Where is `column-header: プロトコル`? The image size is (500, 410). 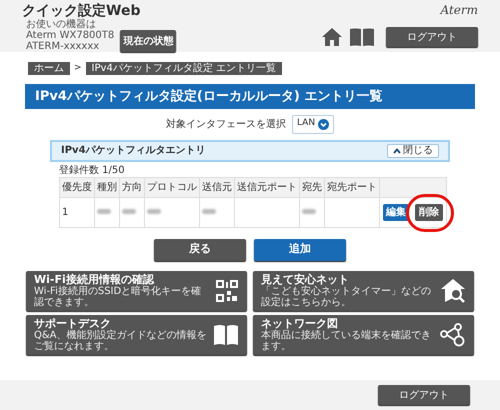
column-header: プロトコル is located at coordinates (172, 187).